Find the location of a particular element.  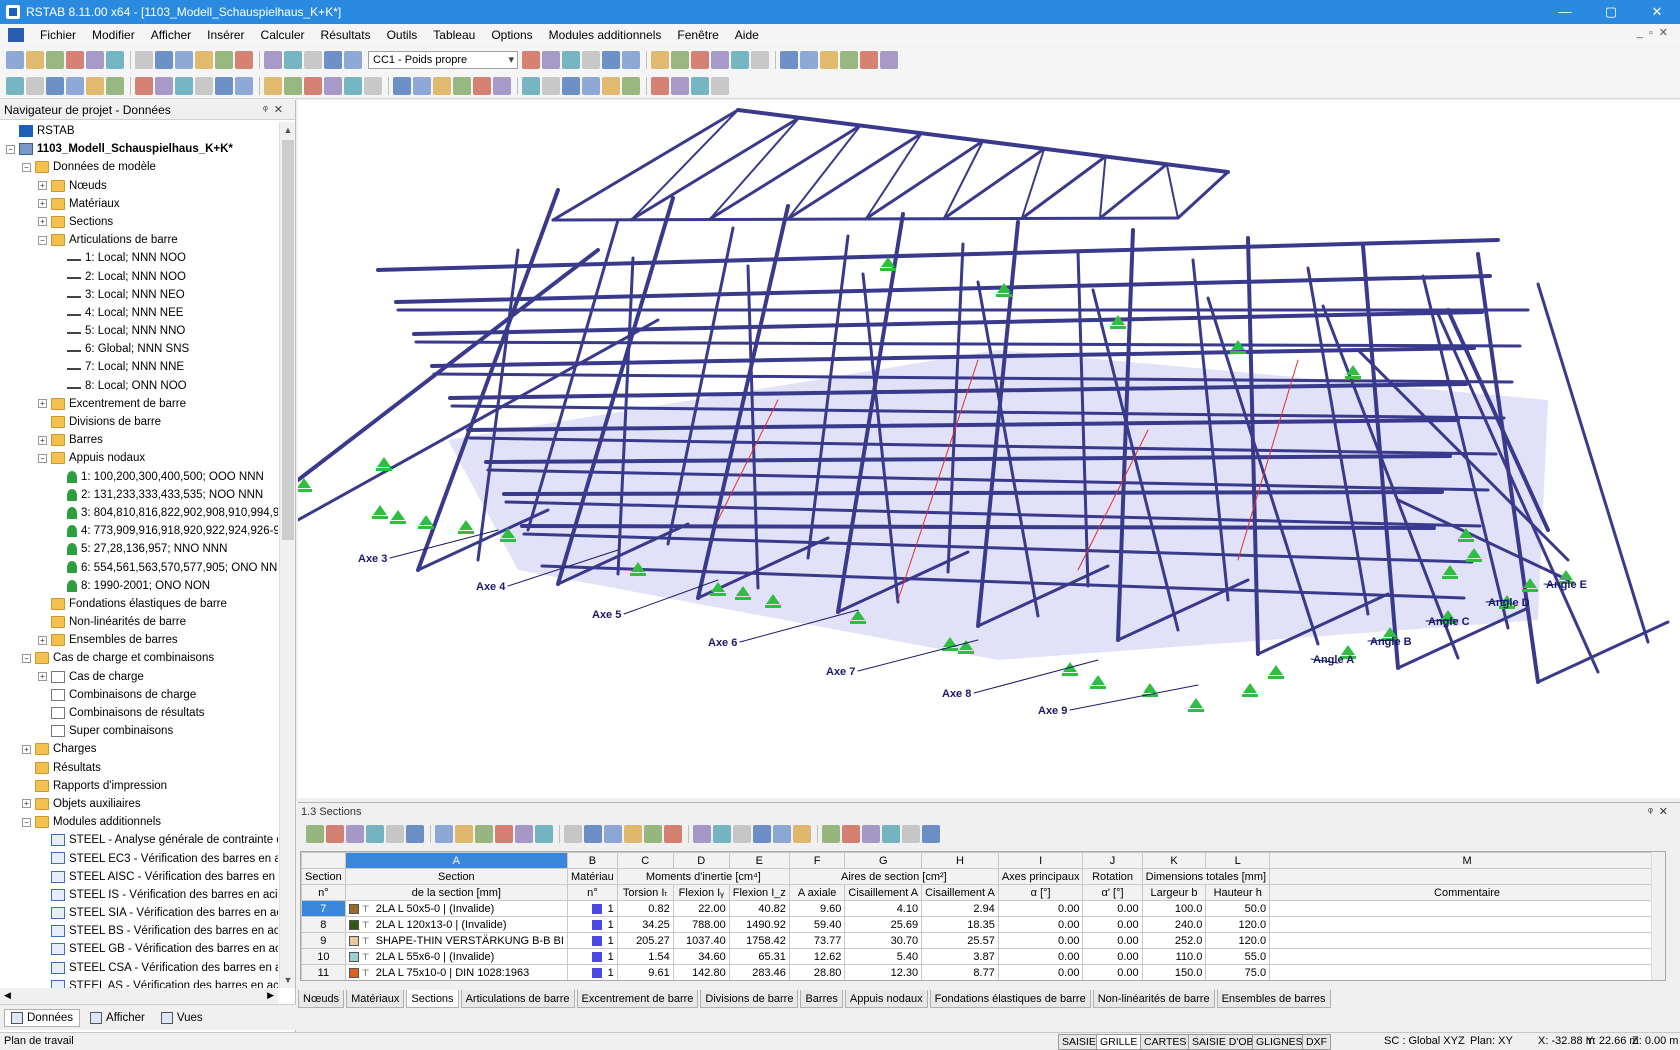

glignes-toggle: GLIGNES is located at coordinates (1279, 1042).